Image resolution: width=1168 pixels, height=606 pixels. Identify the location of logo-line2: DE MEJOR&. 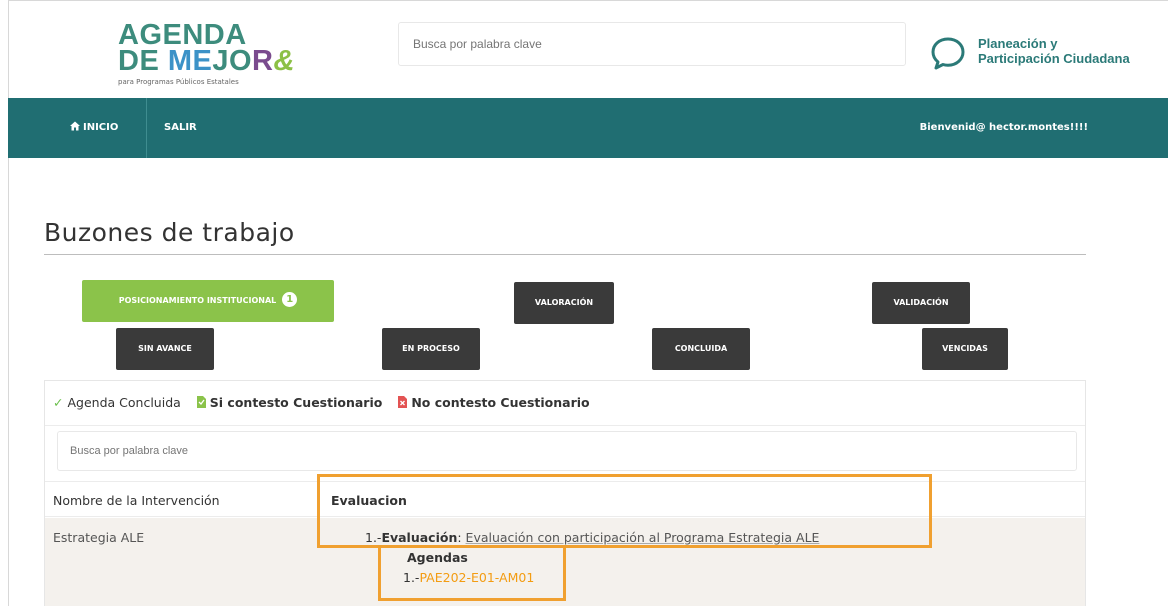
(206, 61).